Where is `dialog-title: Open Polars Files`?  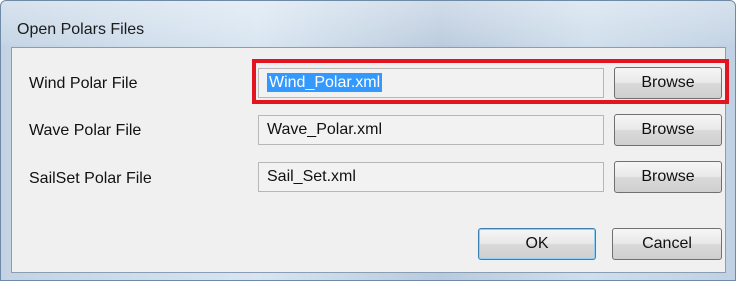
dialog-title: Open Polars Files is located at coordinates (81, 29).